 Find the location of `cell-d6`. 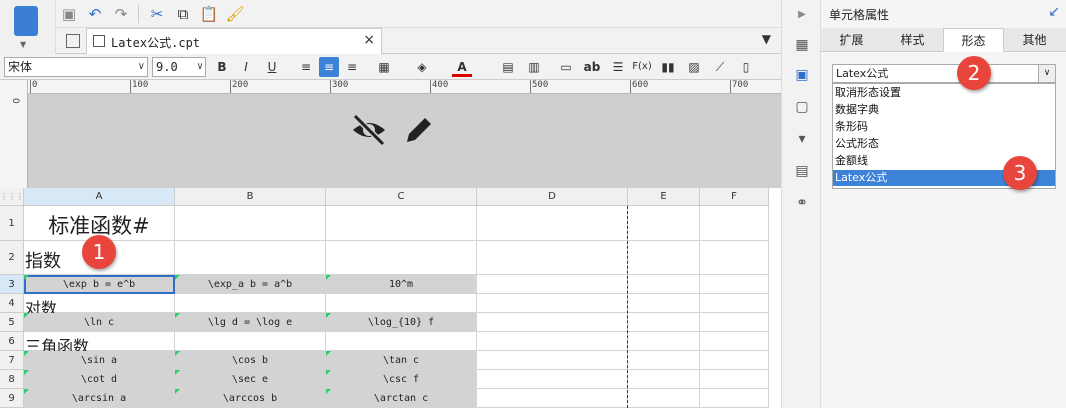

cell-d6 is located at coordinates (552, 341).